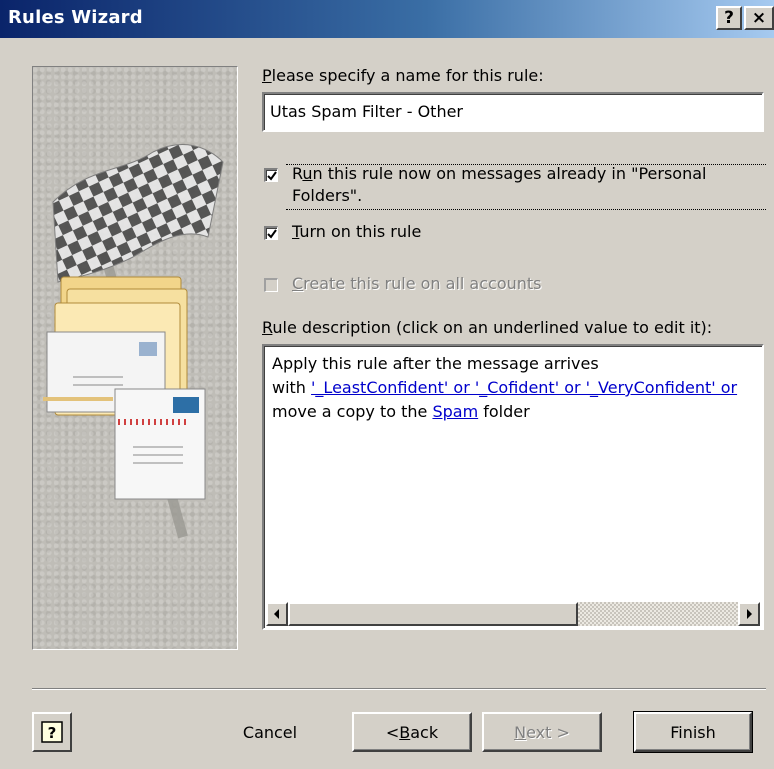 Image resolution: width=774 pixels, height=769 pixels. I want to click on run-now-checkbox, so click(271, 175).